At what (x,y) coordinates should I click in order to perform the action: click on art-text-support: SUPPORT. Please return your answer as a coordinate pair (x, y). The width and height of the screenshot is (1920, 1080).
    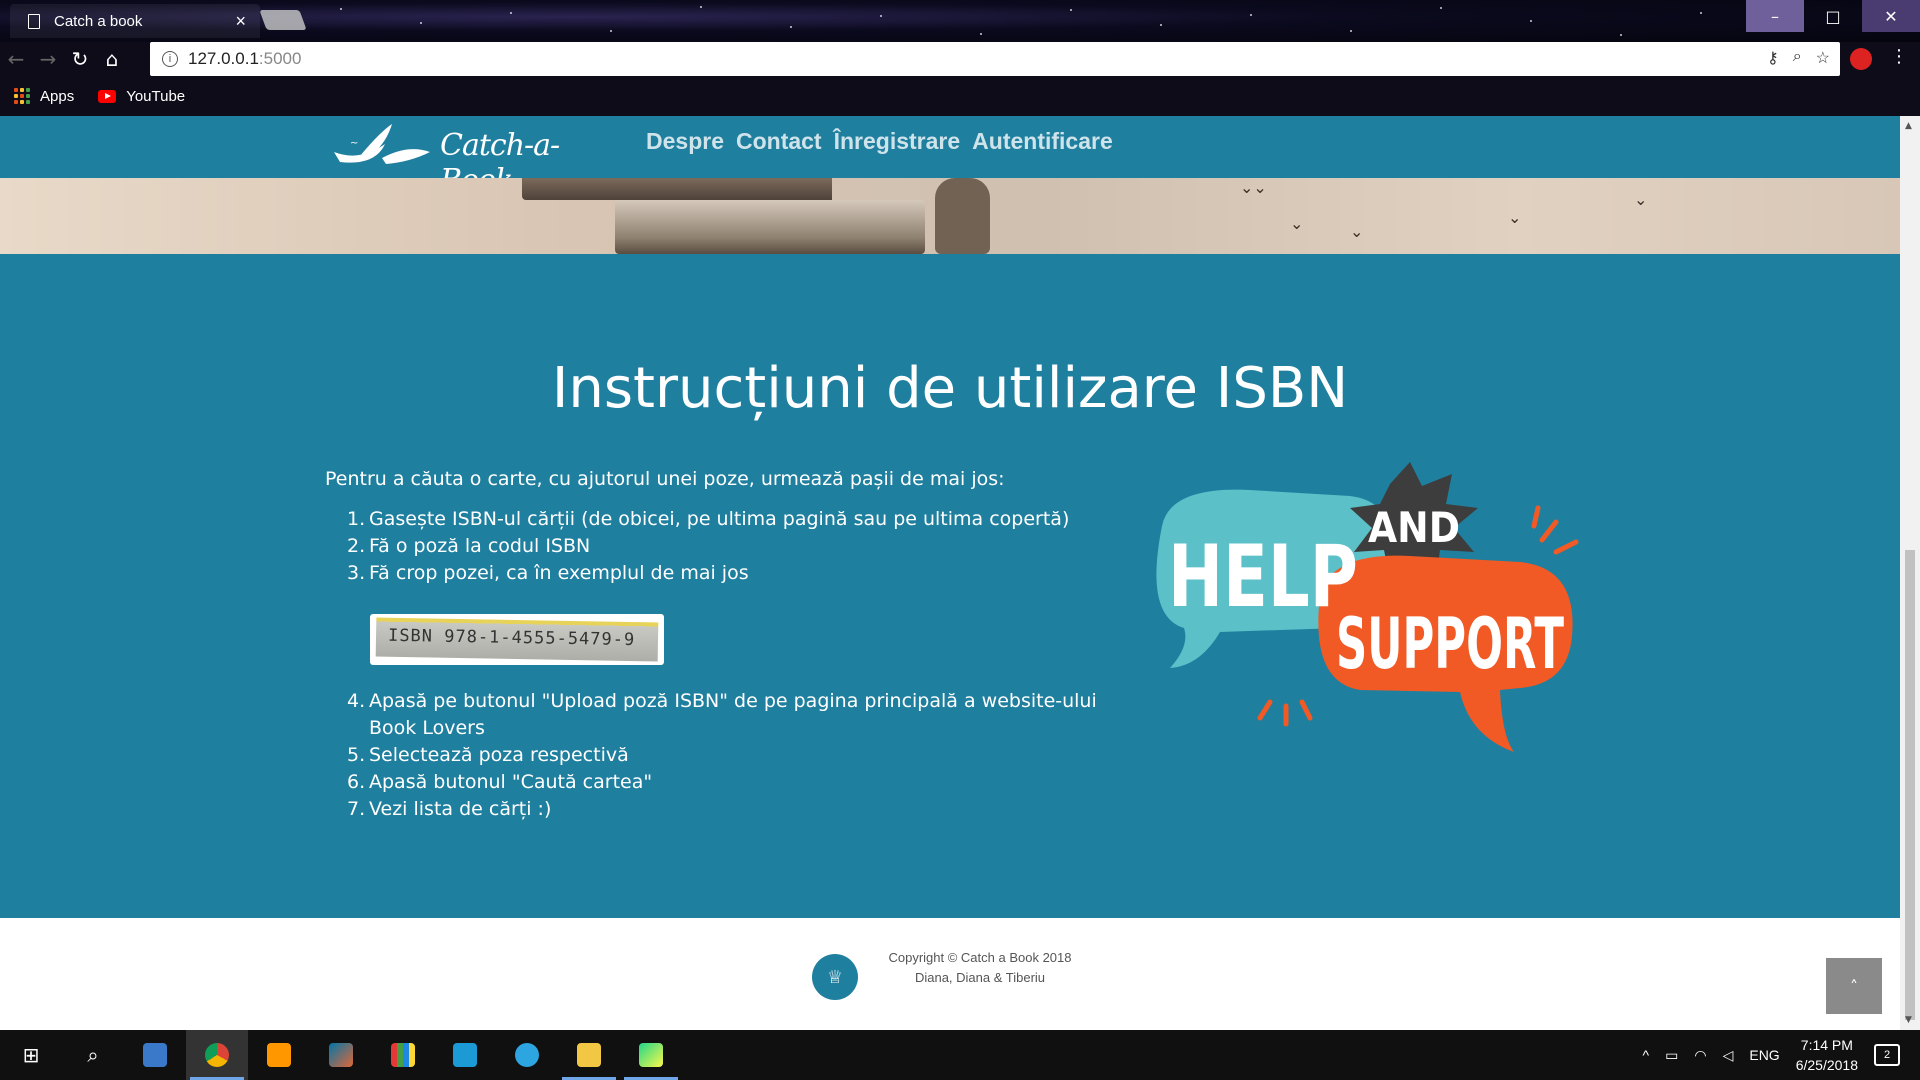
    Looking at the image, I should click on (1450, 644).